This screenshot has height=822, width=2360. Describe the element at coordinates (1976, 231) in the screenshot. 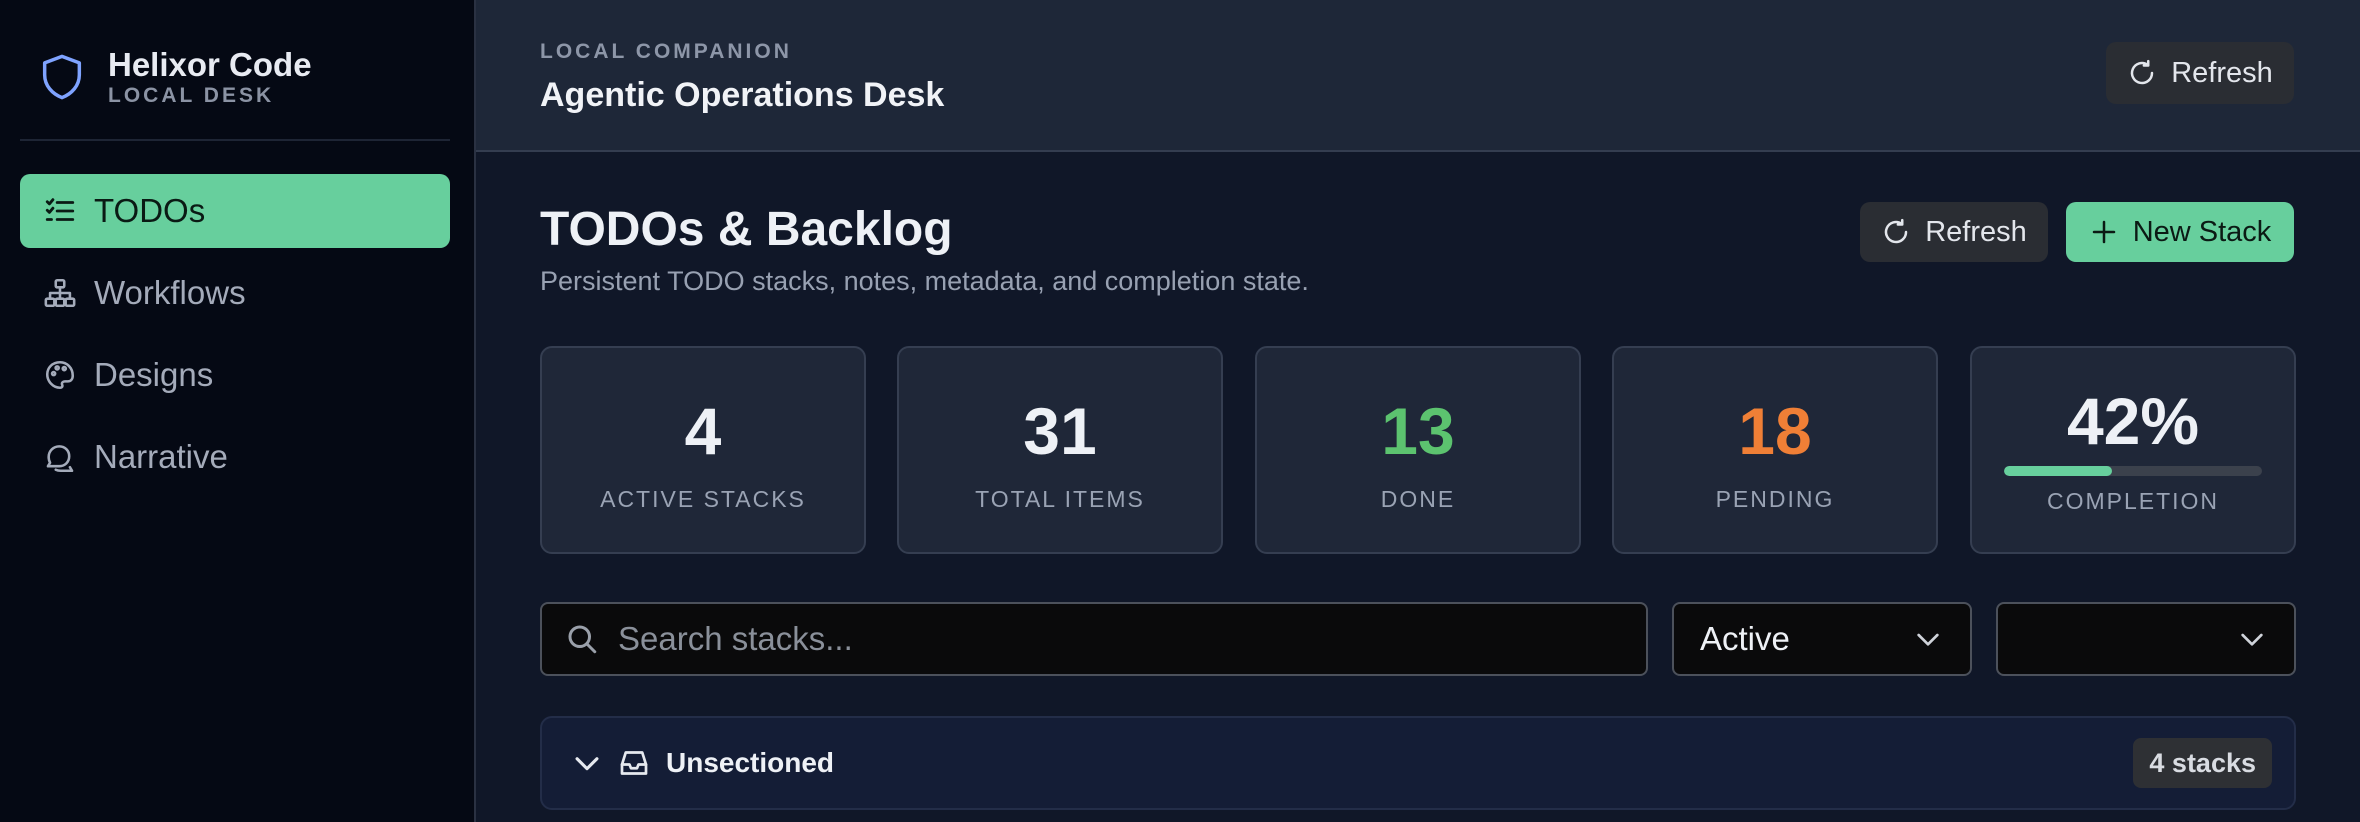

I see `refresh-label: Refresh` at that location.